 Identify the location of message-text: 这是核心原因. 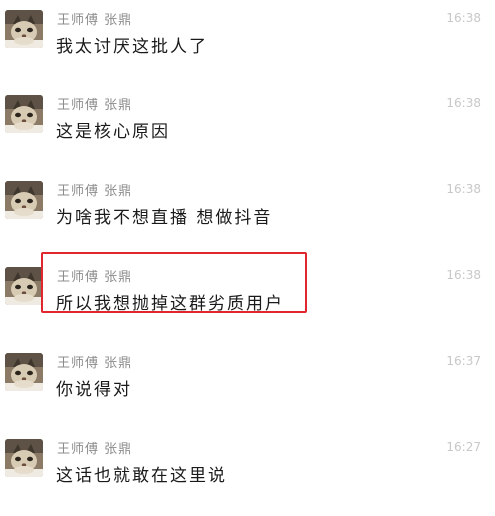
(113, 132).